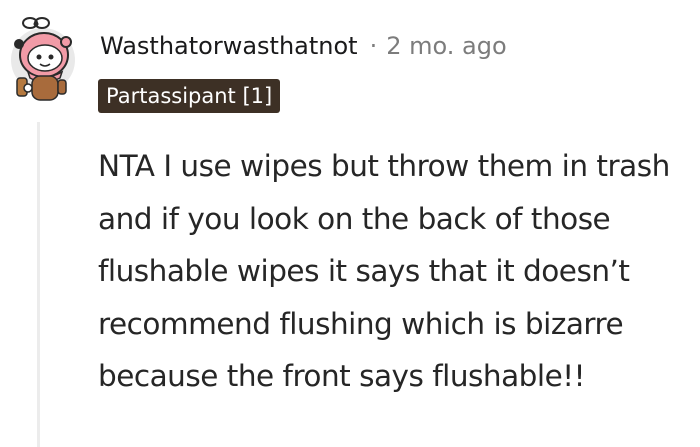 The width and height of the screenshot is (700, 447). I want to click on comment-meta: Wasthatorwasthatnot · 2 mo. ago, so click(303, 46).